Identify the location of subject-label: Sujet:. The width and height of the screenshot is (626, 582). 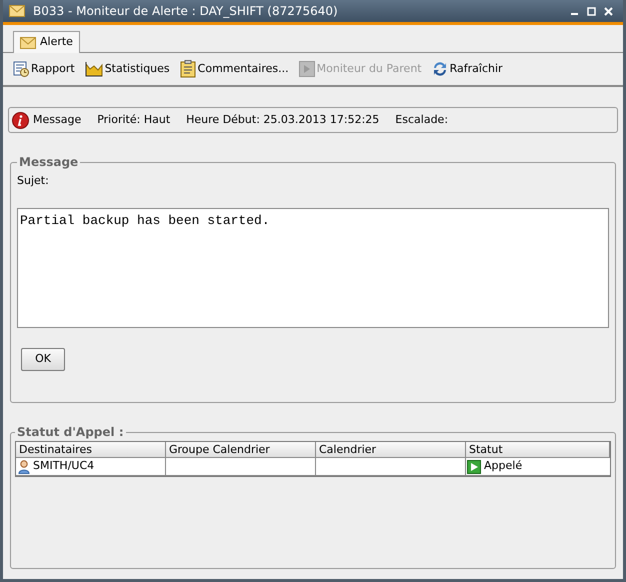
(33, 181).